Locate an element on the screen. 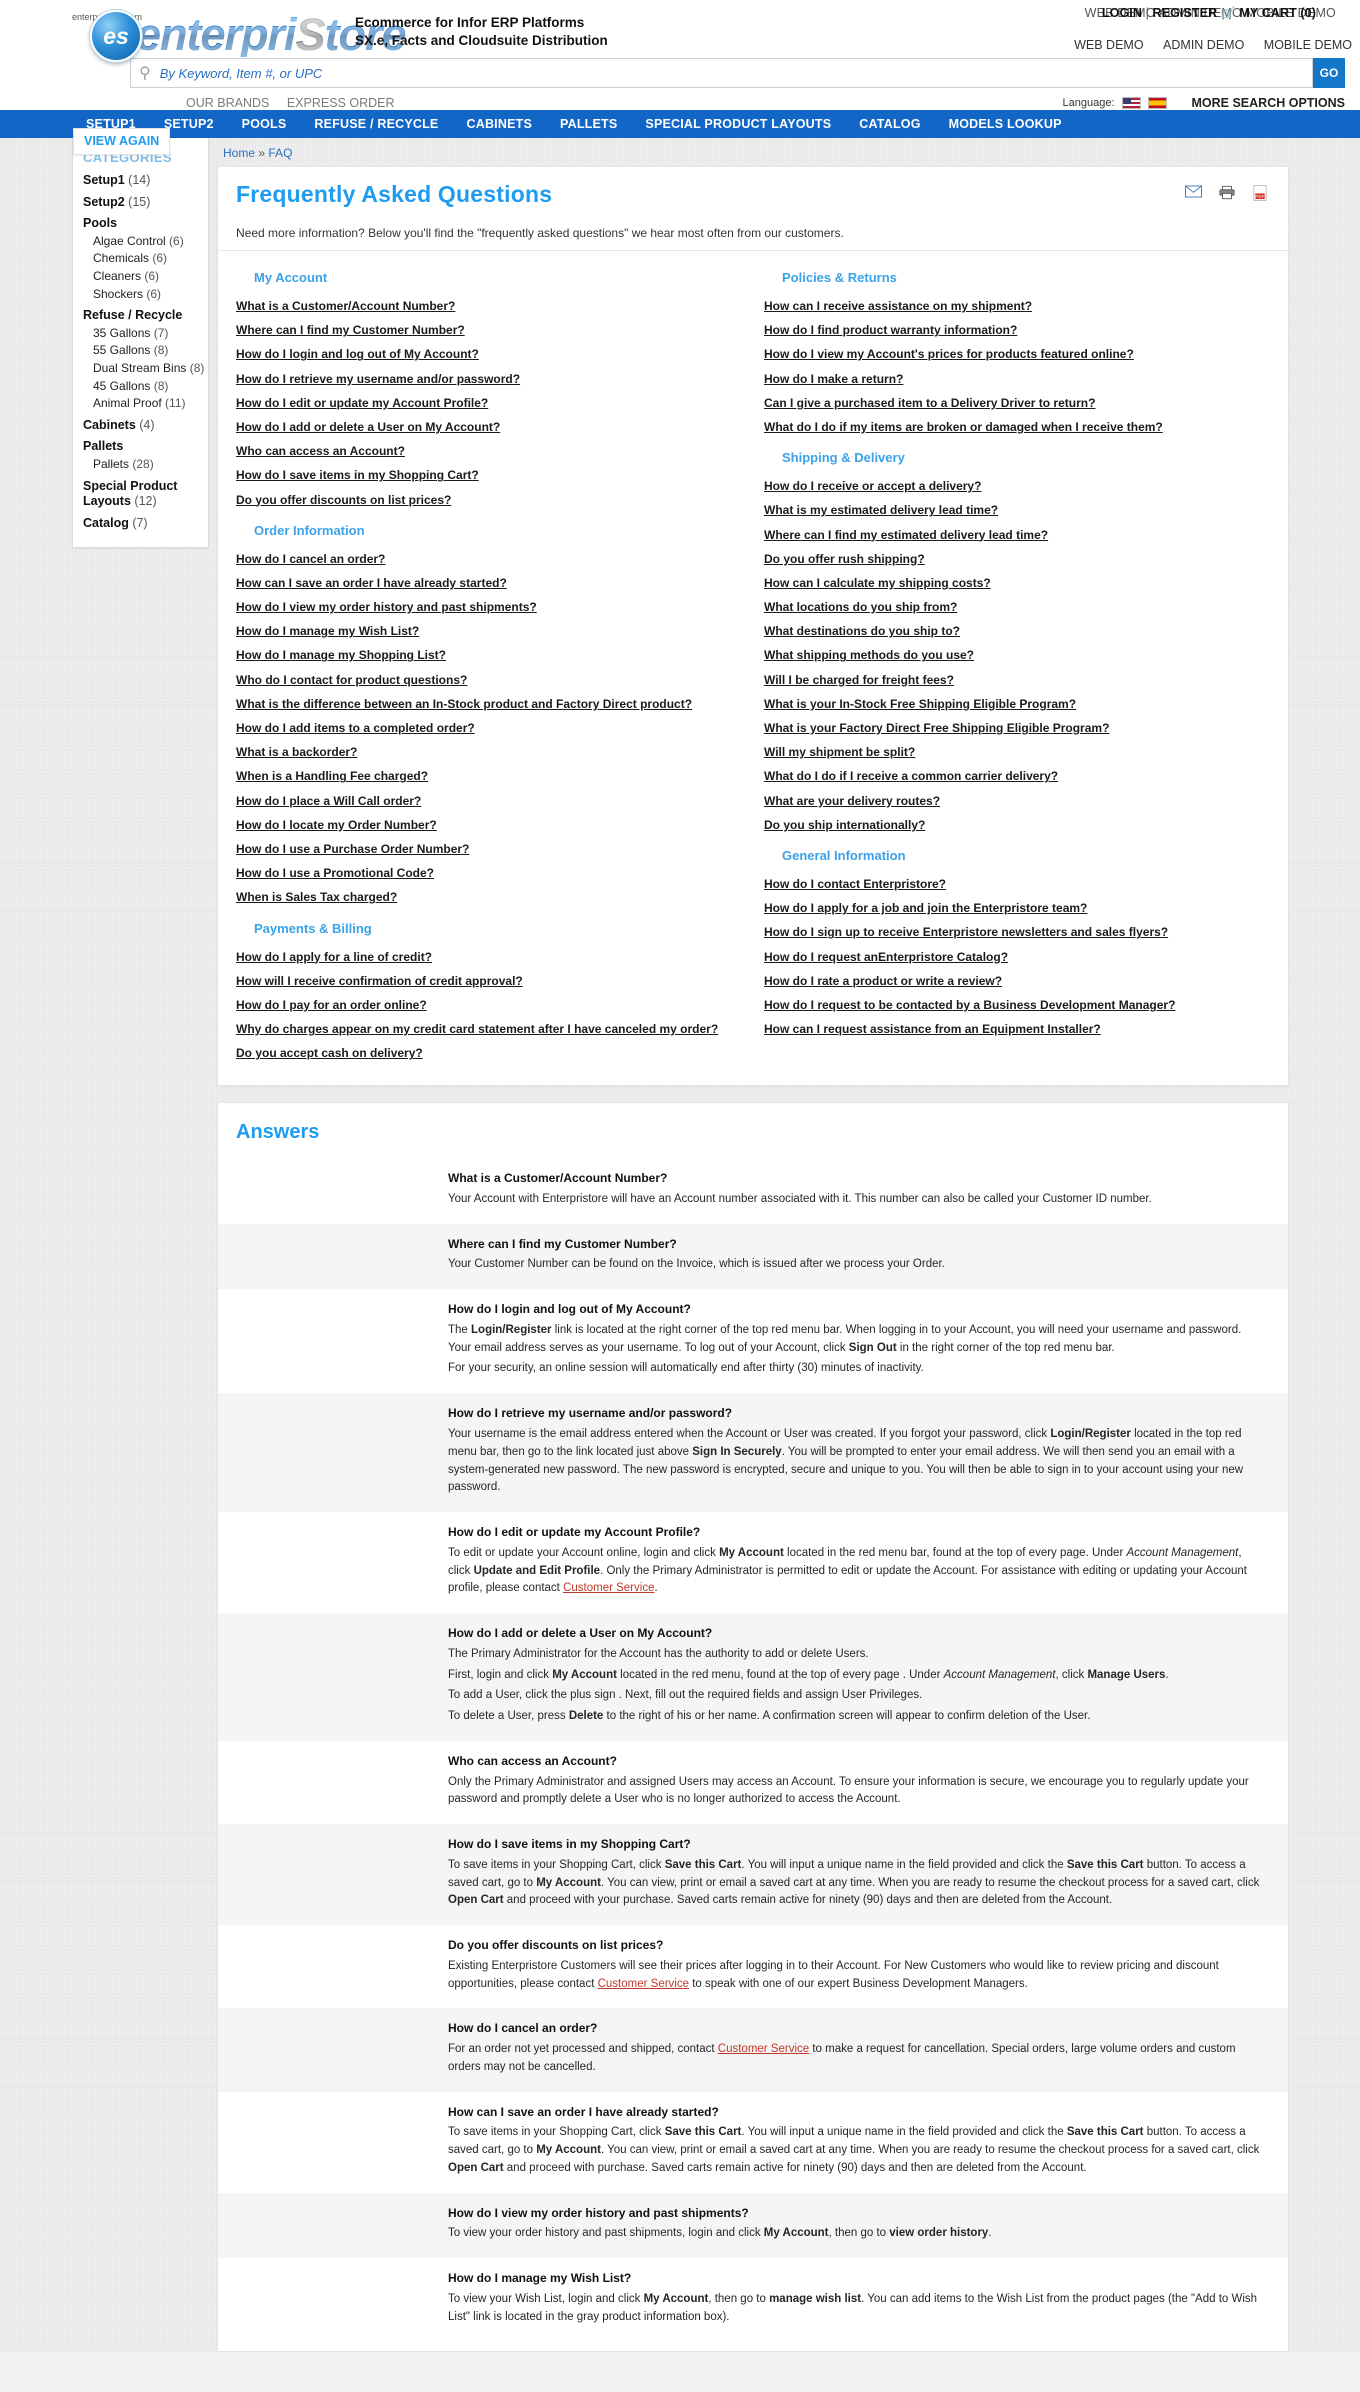 This screenshot has width=1360, height=2392. faq-question-link: Where can I find my Customer Number? is located at coordinates (489, 330).